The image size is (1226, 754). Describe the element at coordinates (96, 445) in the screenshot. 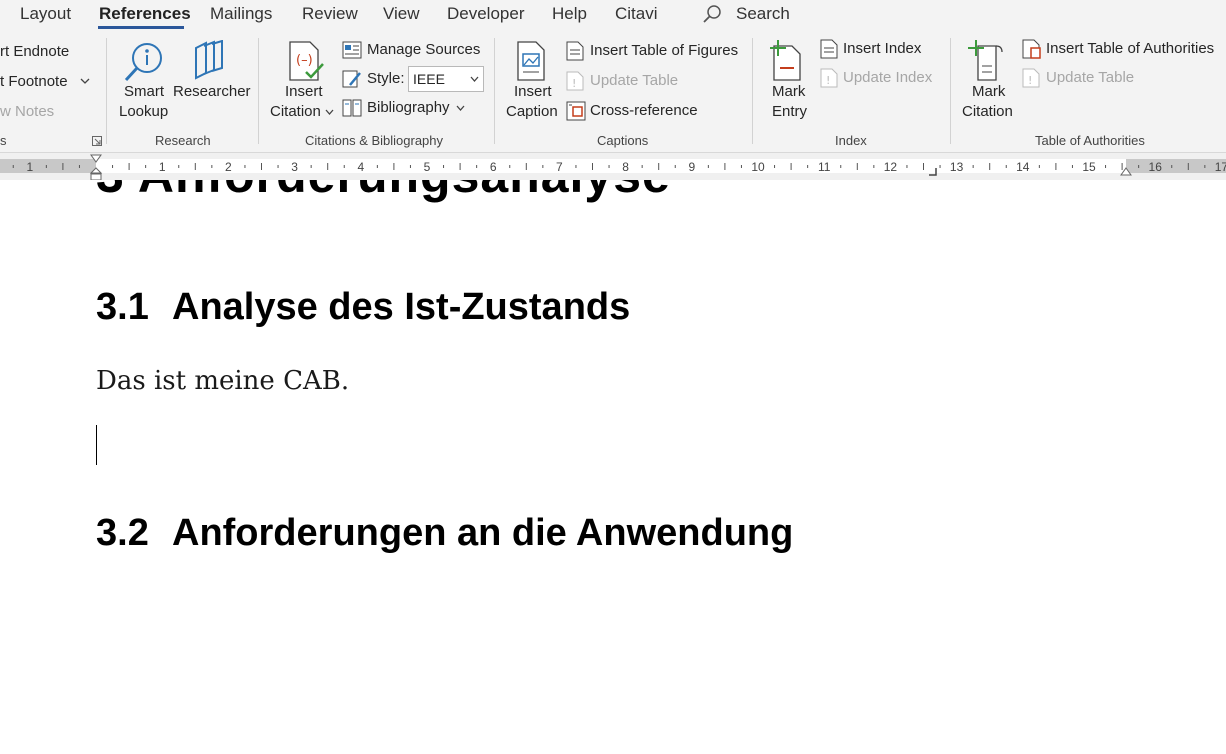

I see `text-cursor` at that location.